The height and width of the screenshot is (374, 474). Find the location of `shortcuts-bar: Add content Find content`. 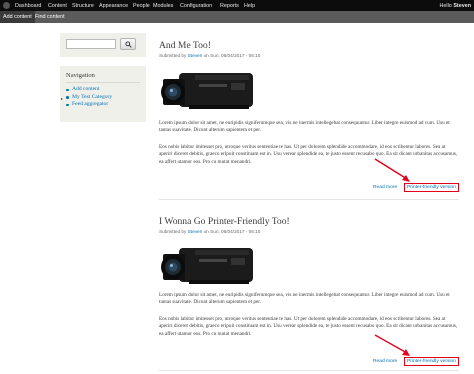

shortcuts-bar: Add content Find content is located at coordinates (237, 17).